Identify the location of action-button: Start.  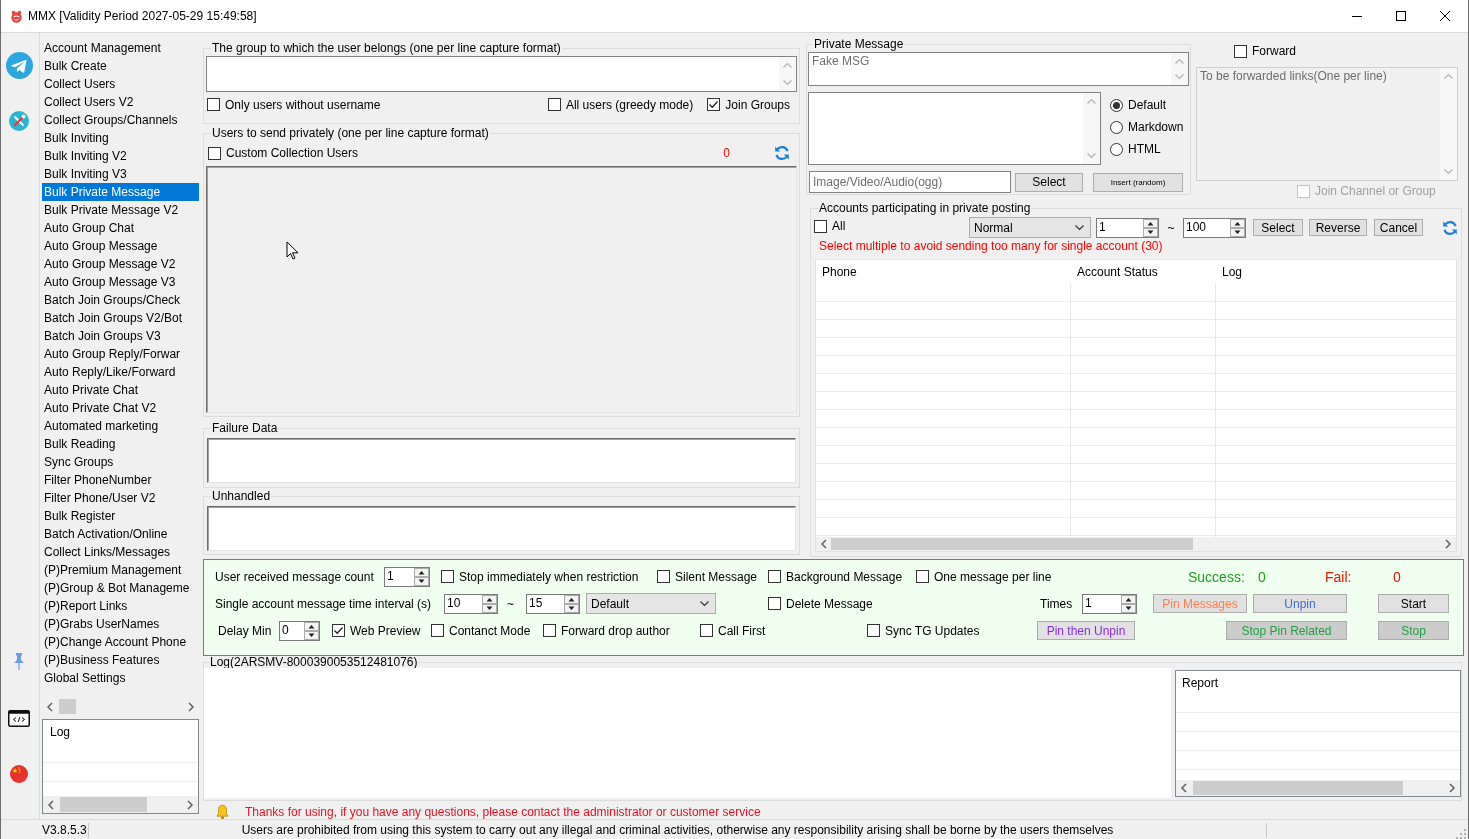
(1413, 603).